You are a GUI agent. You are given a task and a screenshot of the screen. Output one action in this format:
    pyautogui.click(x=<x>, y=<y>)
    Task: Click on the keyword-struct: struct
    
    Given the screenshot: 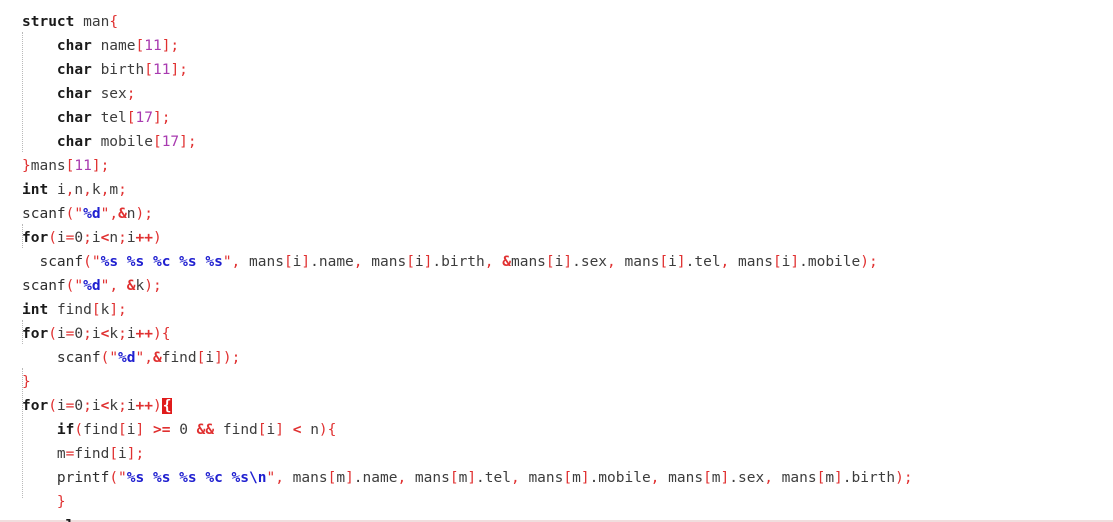 What is the action you would take?
    pyautogui.click(x=48, y=22)
    